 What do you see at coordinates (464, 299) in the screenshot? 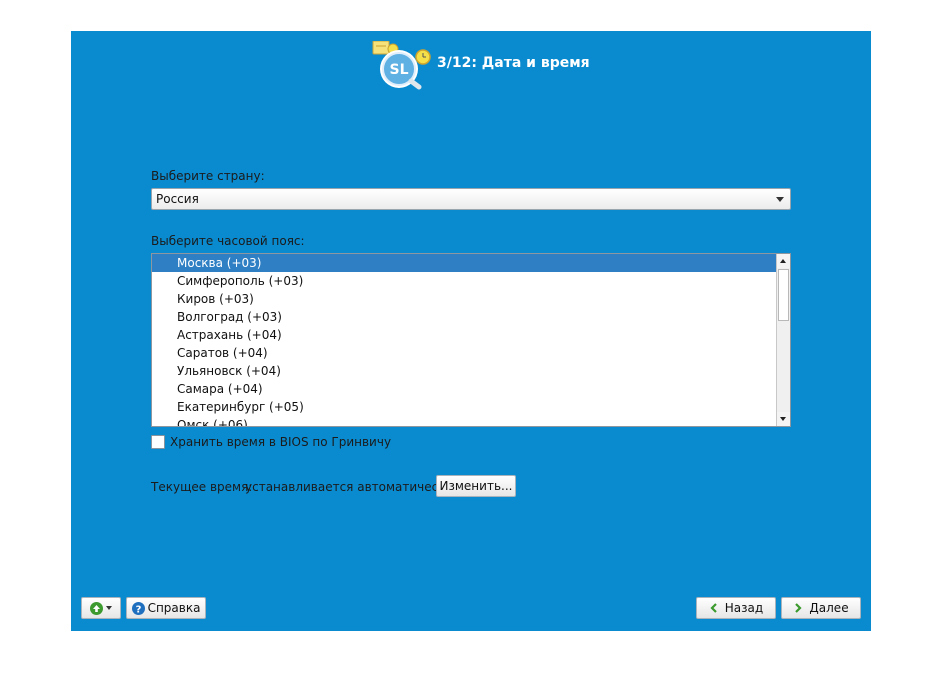
I see `timezone-list-item: Киров (+03)` at bounding box center [464, 299].